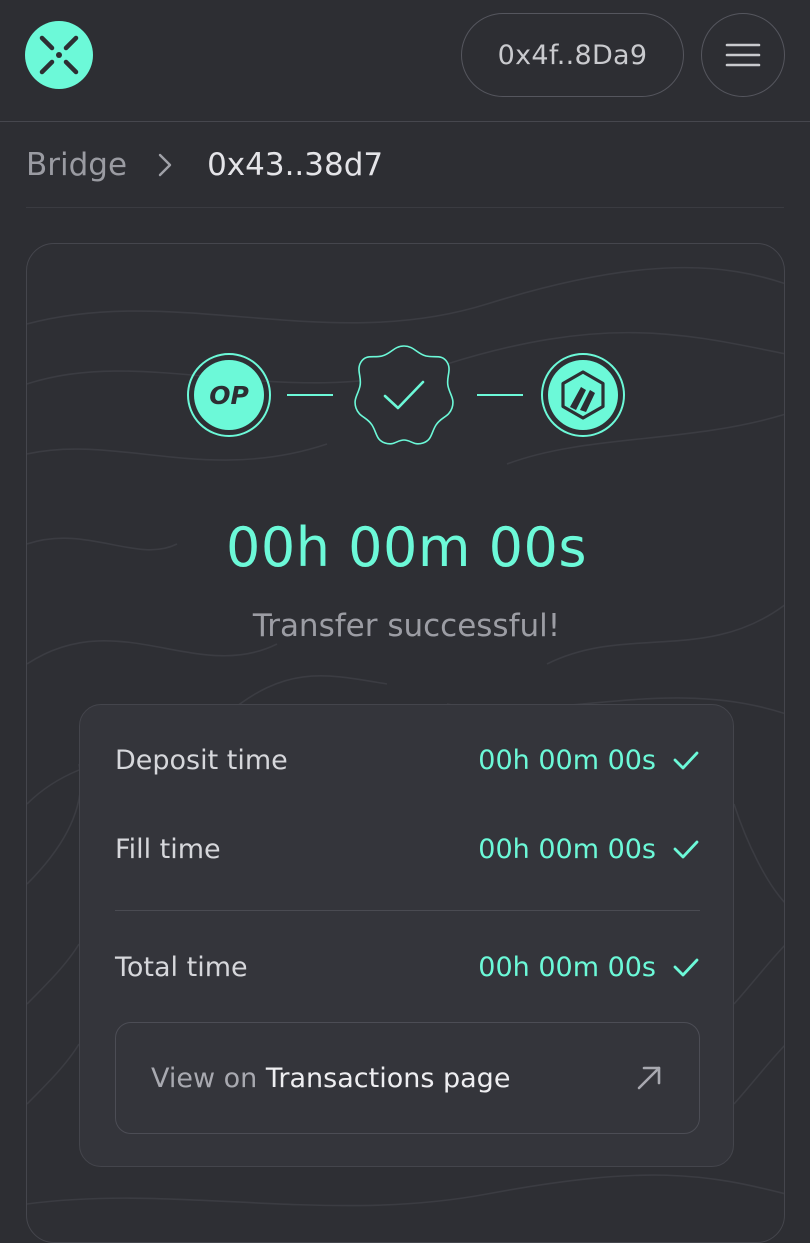  I want to click on wallet-address: 0x4f..8Da9, so click(572, 55).